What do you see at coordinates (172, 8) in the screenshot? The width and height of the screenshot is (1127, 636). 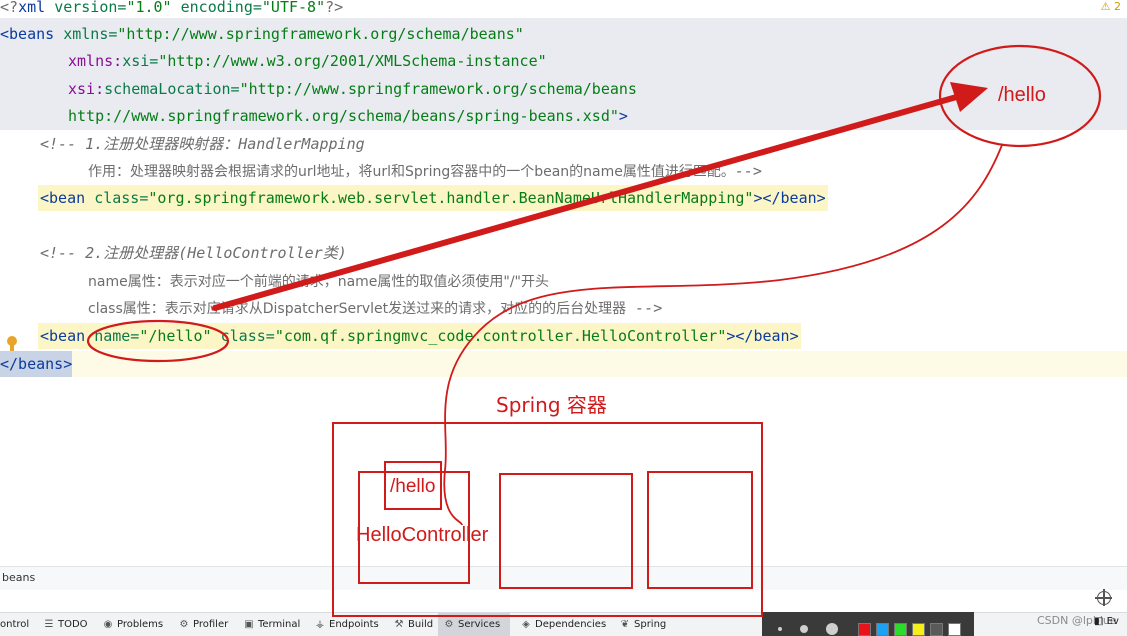 I see `code-line-1: <?xml version="1.0" encoding="UTF-8"?>` at bounding box center [172, 8].